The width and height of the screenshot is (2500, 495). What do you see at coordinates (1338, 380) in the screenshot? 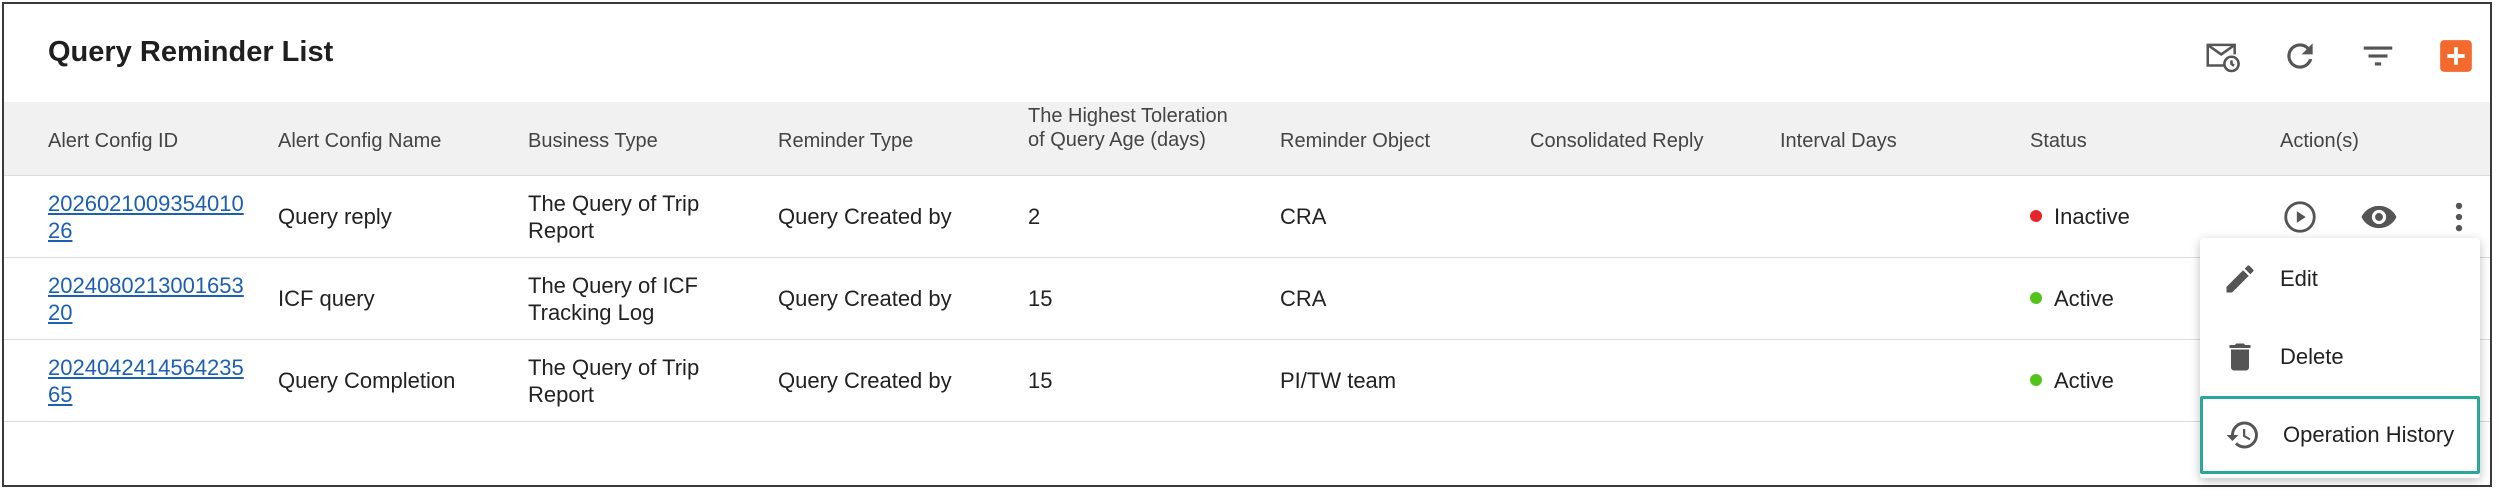
I see `reminder-object: PI/TW team` at bounding box center [1338, 380].